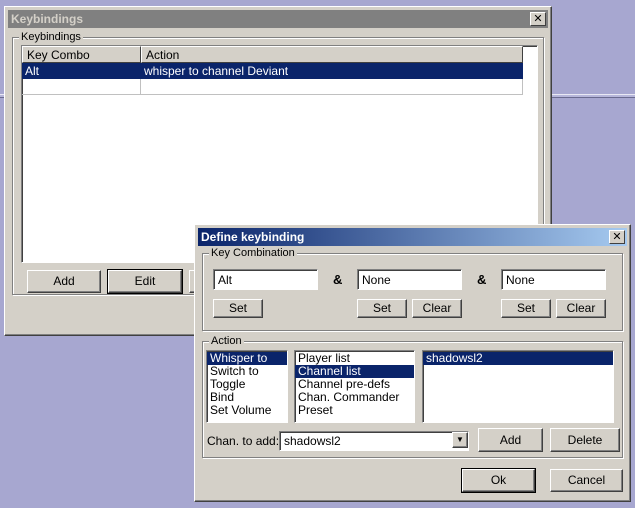  I want to click on key3-field: None, so click(553, 279).